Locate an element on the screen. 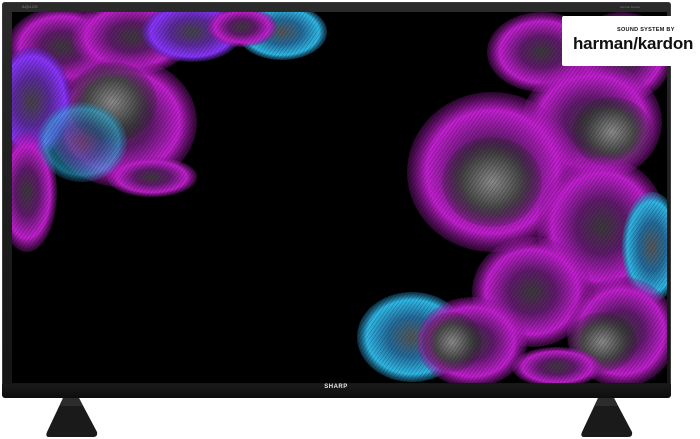 Image resolution: width=700 pixels, height=439 pixels. aquos-logo: AQUOS is located at coordinates (30, 6).